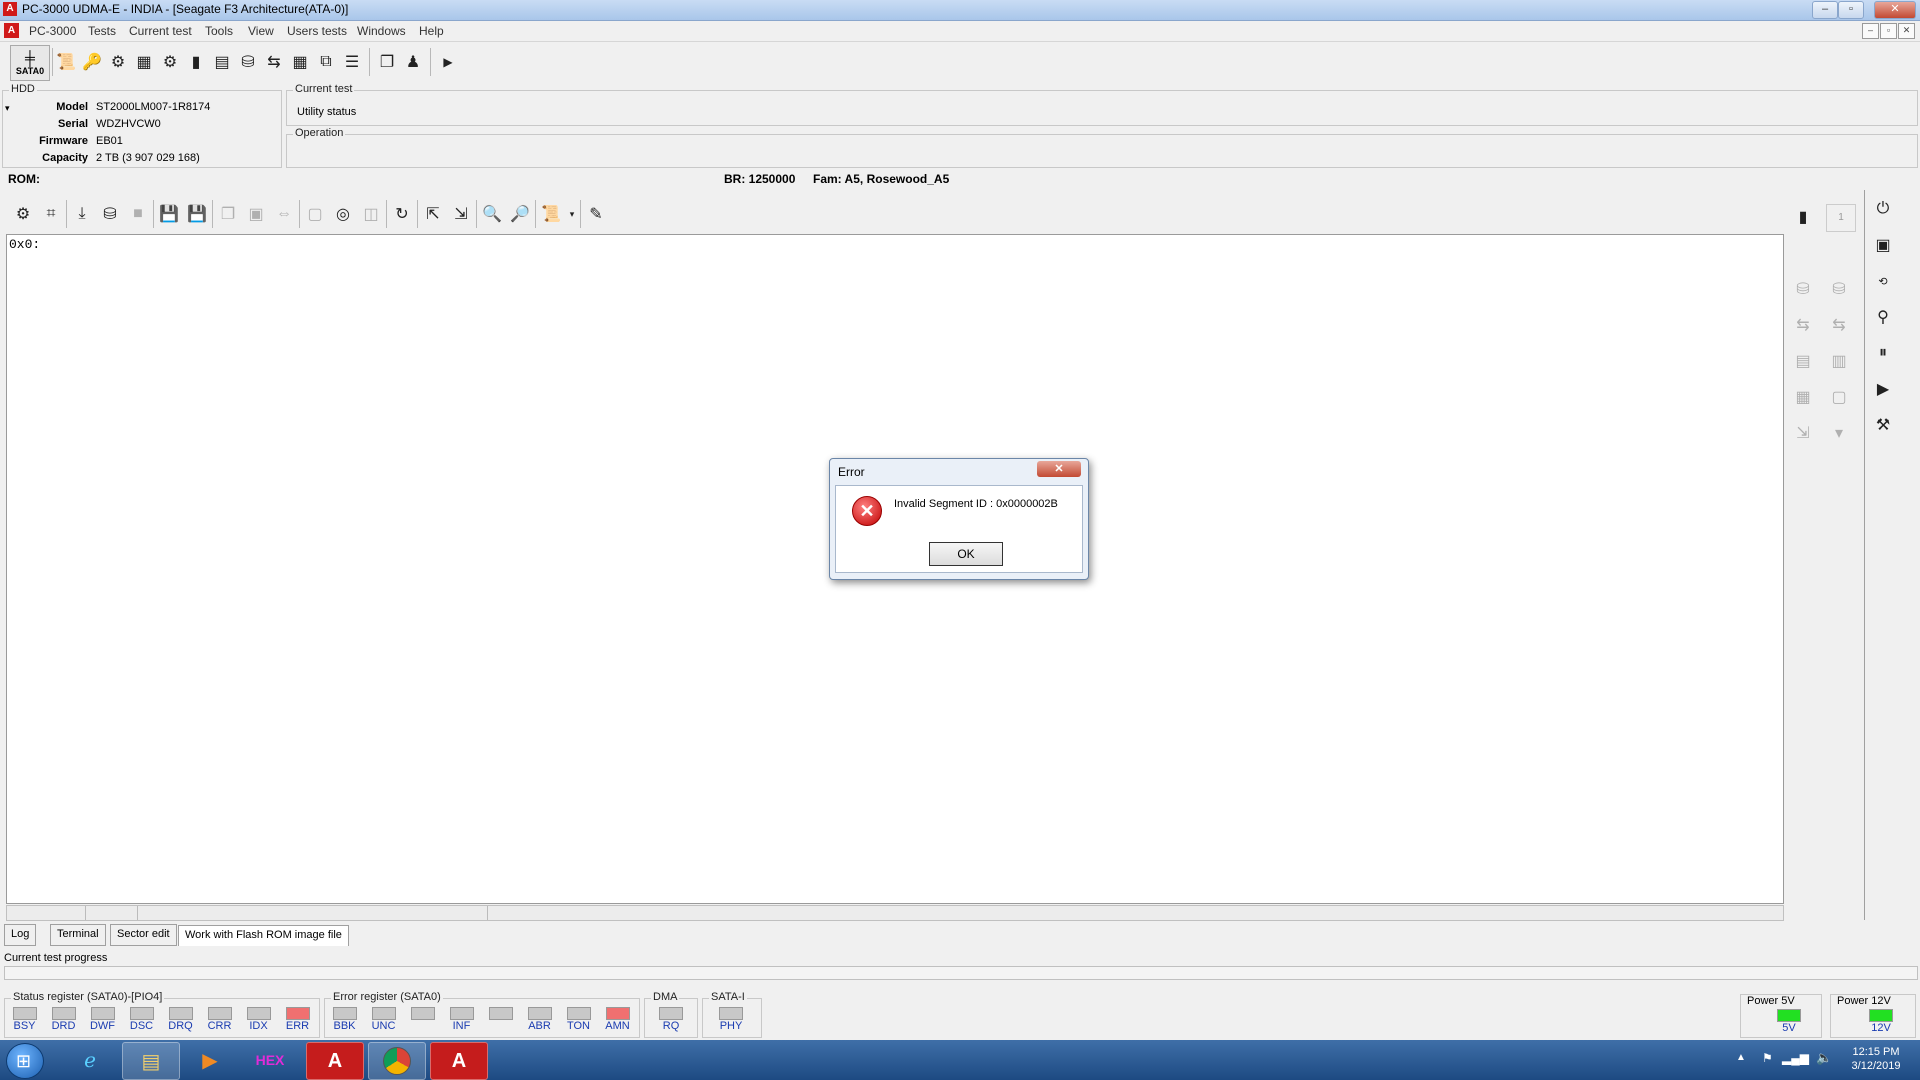 The height and width of the screenshot is (1080, 1920). I want to click on power-switch-icon: ⏻, so click(1883, 209).